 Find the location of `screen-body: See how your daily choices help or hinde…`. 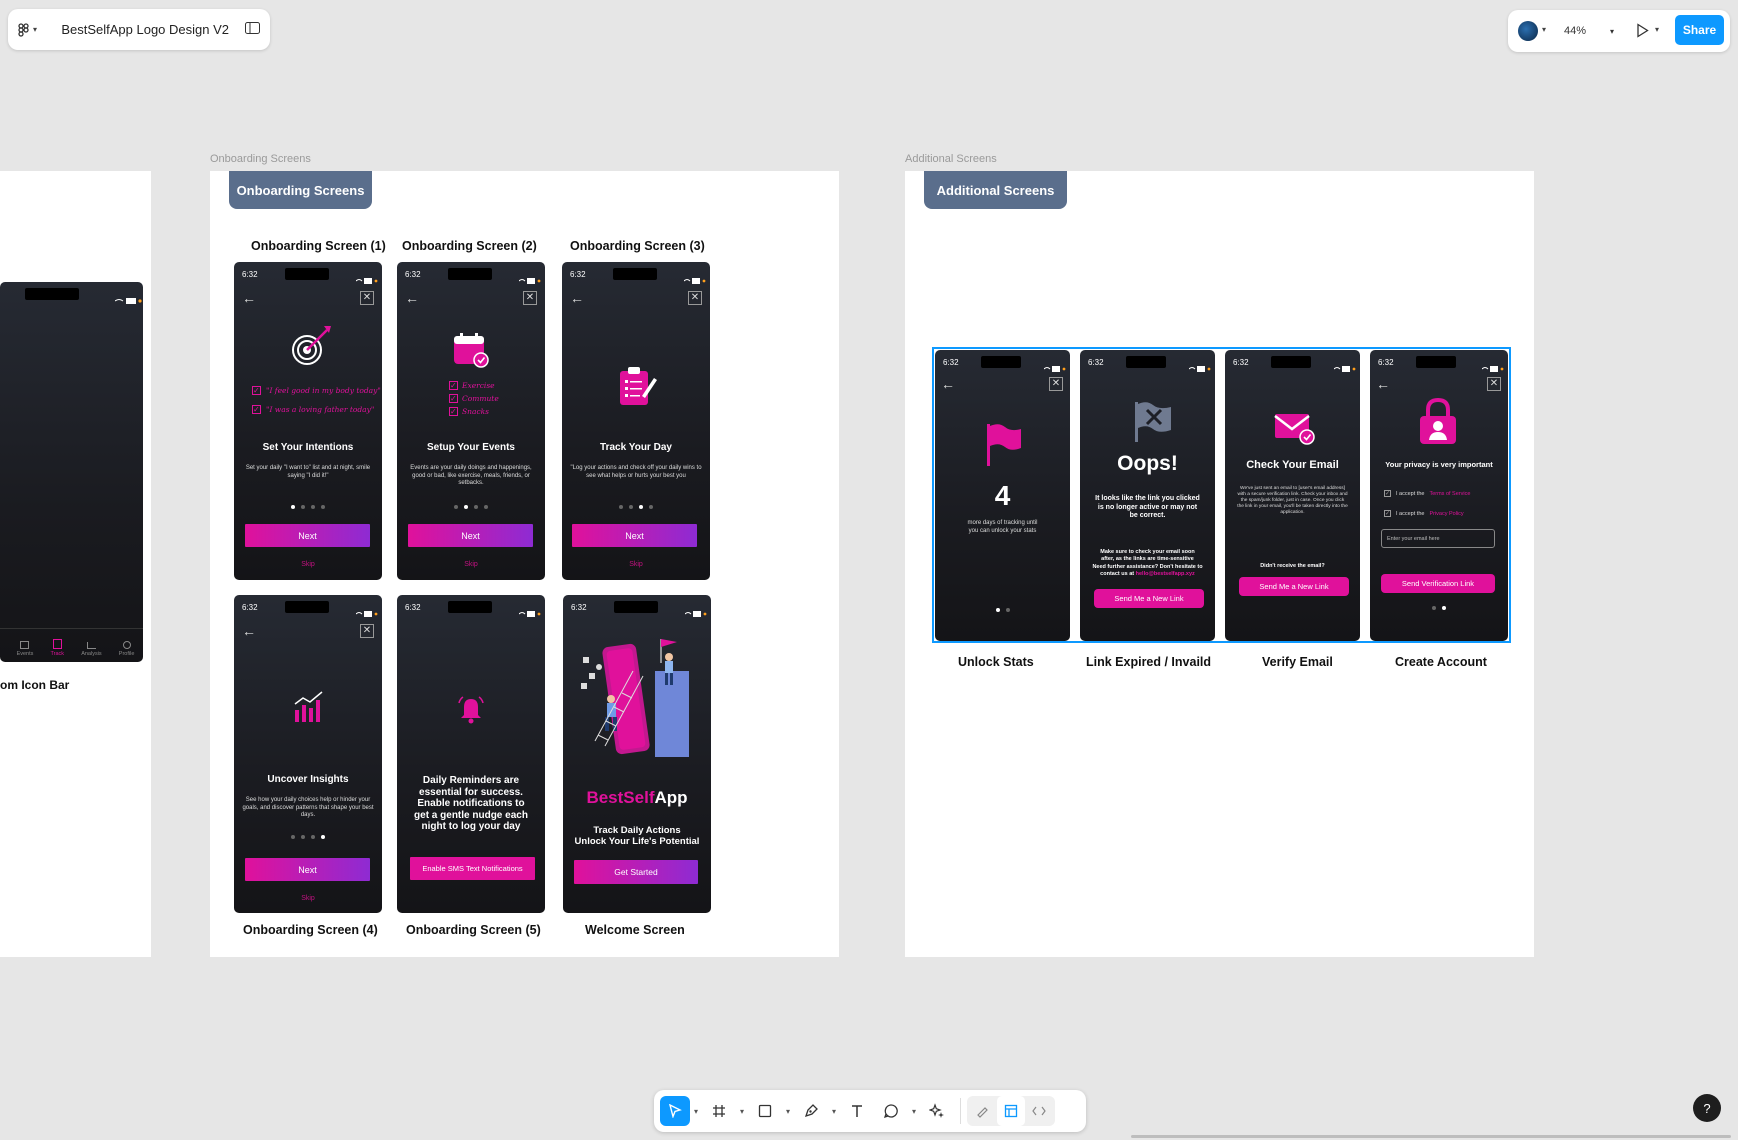

screen-body: See how your daily choices help or hinde… is located at coordinates (308, 807).